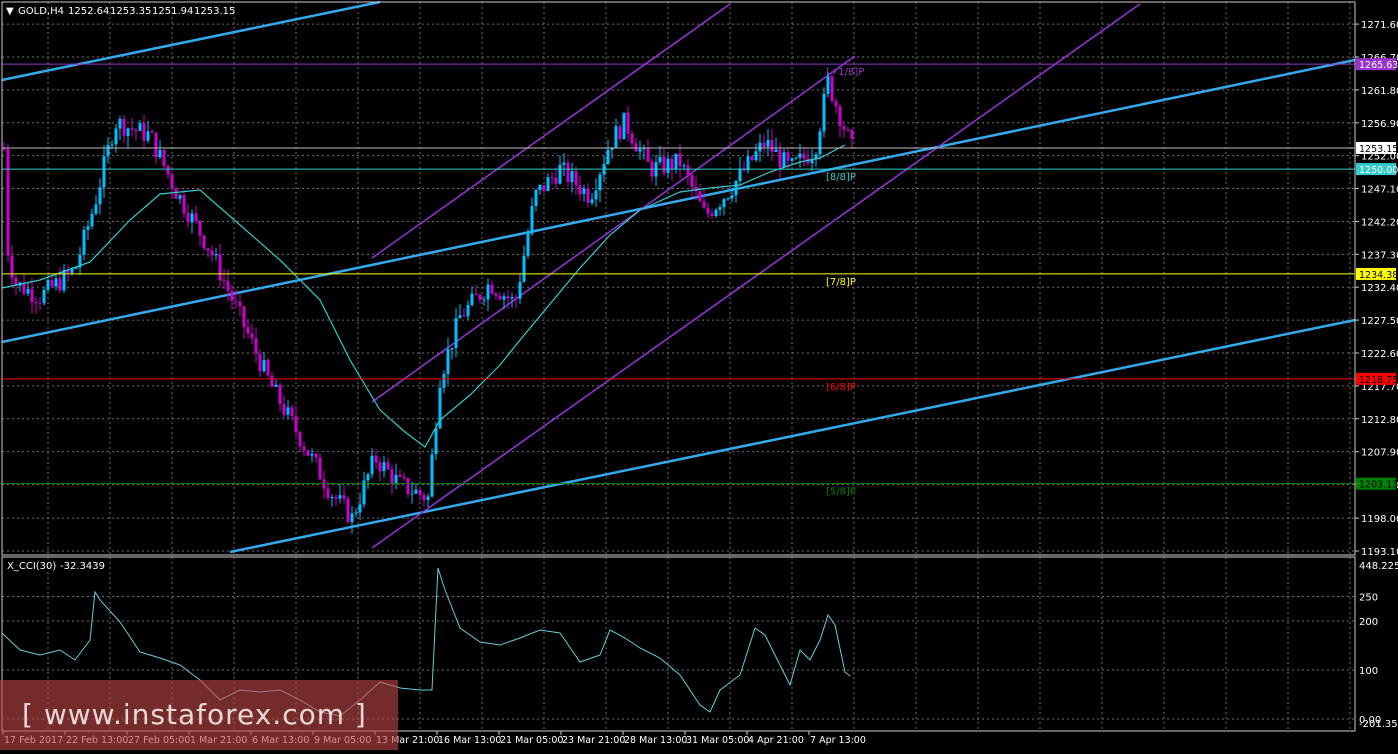 The height and width of the screenshot is (754, 1398). I want to click on price-tick-label: 1232.40, so click(1379, 288).